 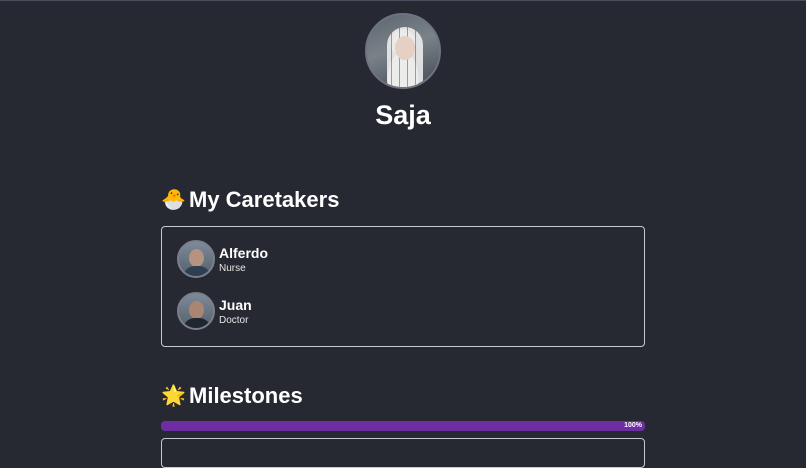 What do you see at coordinates (403, 0) in the screenshot?
I see `top-divider` at bounding box center [403, 0].